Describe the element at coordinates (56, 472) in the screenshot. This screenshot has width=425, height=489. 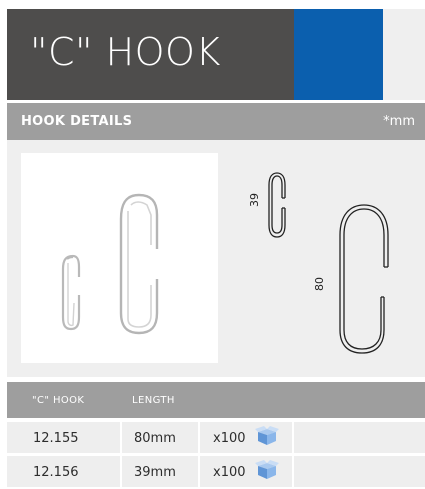
I see `product-code: 12.156` at that location.